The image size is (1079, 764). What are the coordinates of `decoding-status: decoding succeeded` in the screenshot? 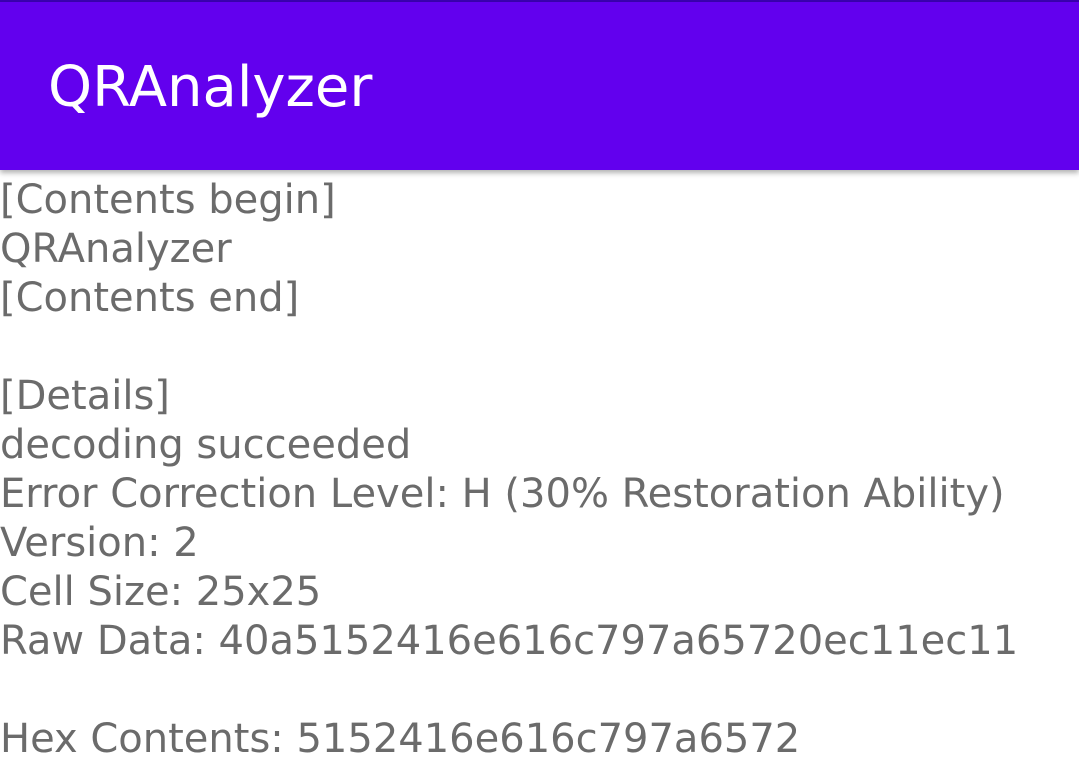 It's located at (206, 445).